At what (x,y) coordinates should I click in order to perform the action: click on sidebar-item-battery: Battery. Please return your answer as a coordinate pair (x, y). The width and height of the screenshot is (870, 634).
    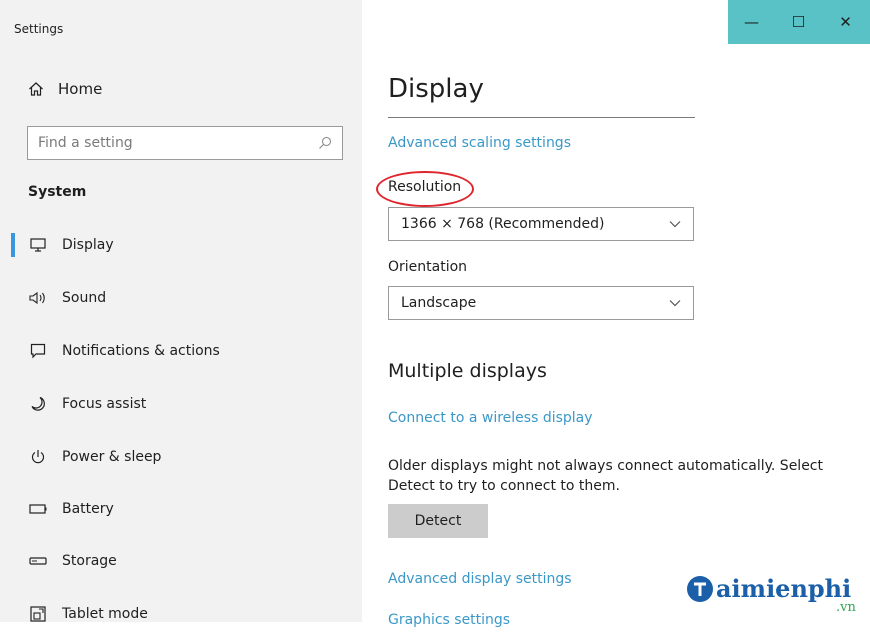
    Looking at the image, I should click on (181, 509).